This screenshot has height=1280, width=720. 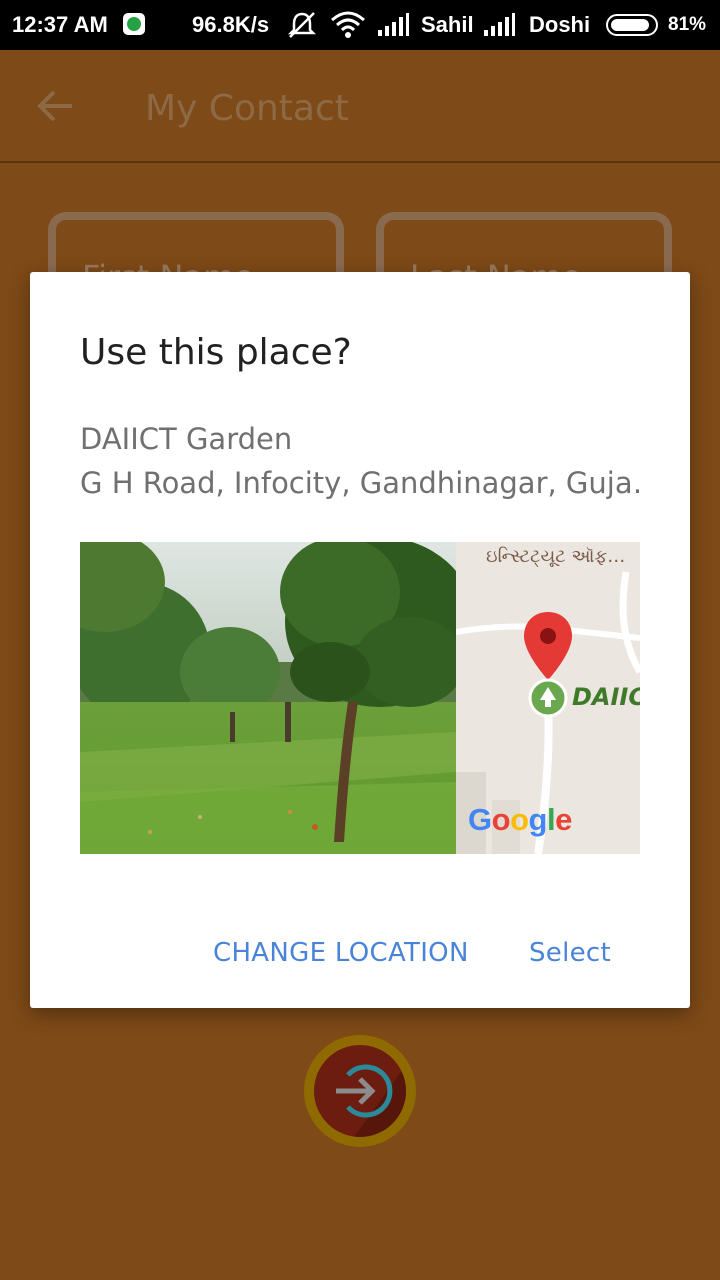 I want to click on map-place-label: DAIIC, so click(x=606, y=697).